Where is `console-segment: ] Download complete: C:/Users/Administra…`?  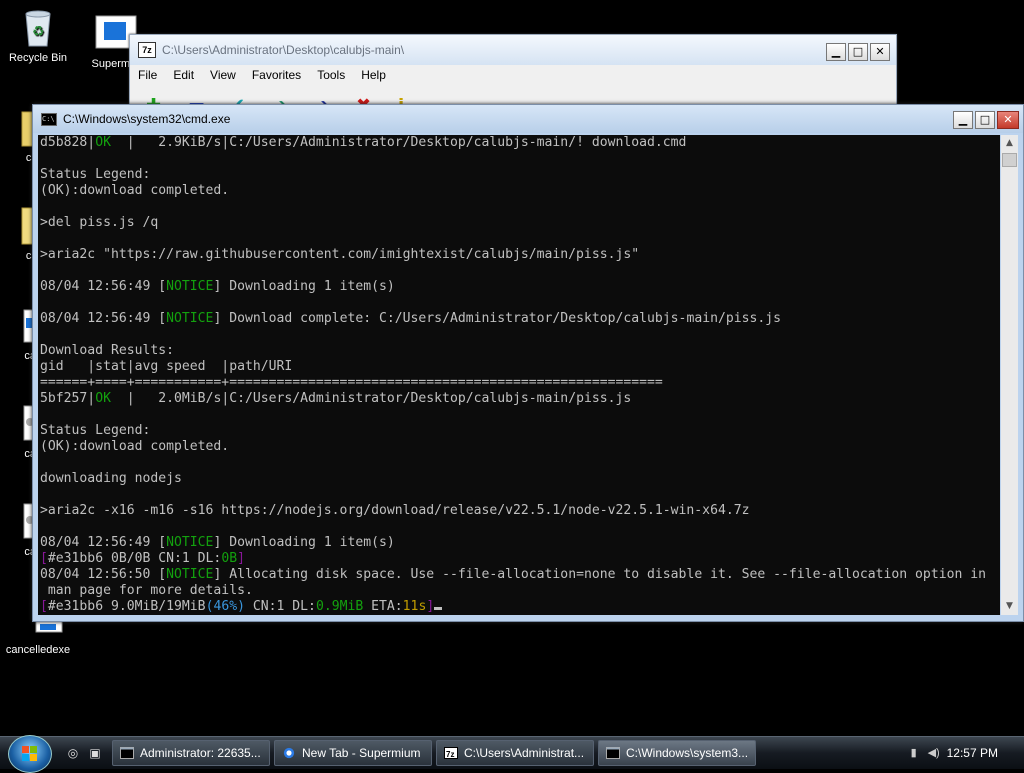 console-segment: ] Download complete: C:/Users/Administra… is located at coordinates (497, 318).